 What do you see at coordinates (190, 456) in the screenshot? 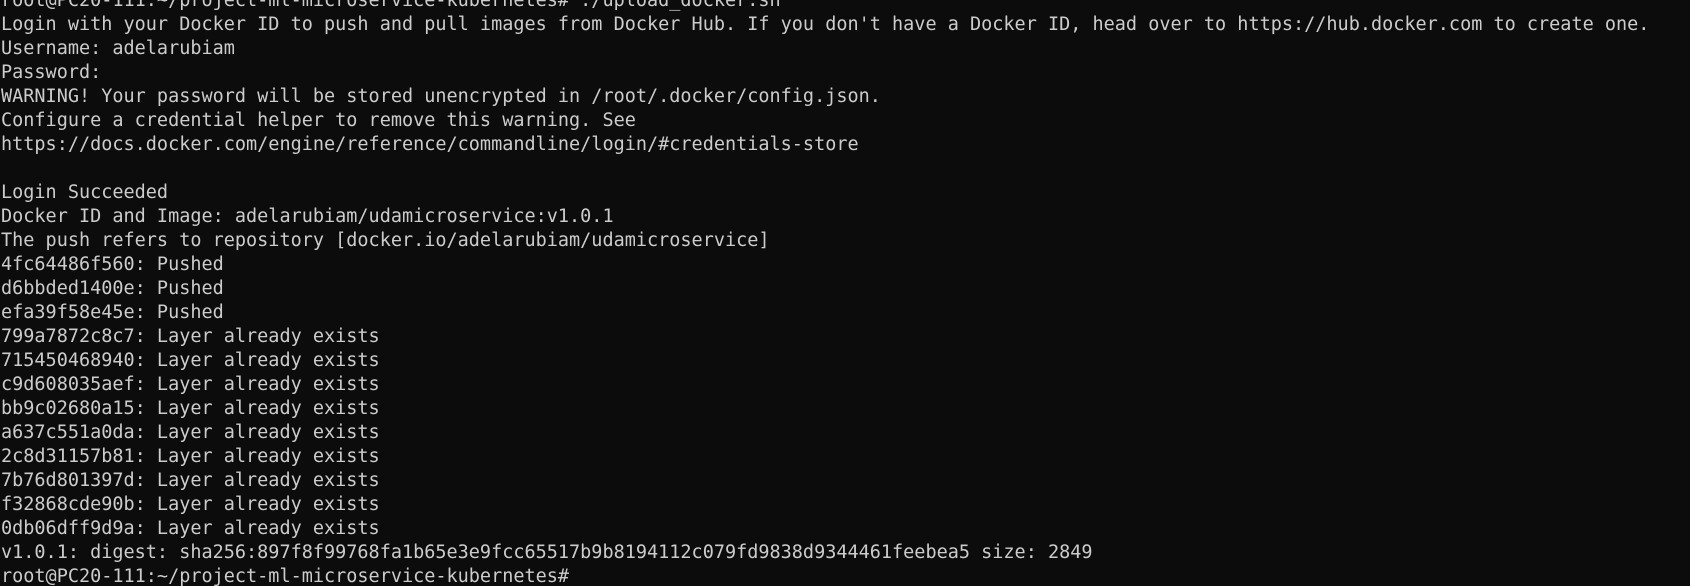
I see `layer-exists-line: 2c8d31157b81: Layer already exists` at bounding box center [190, 456].